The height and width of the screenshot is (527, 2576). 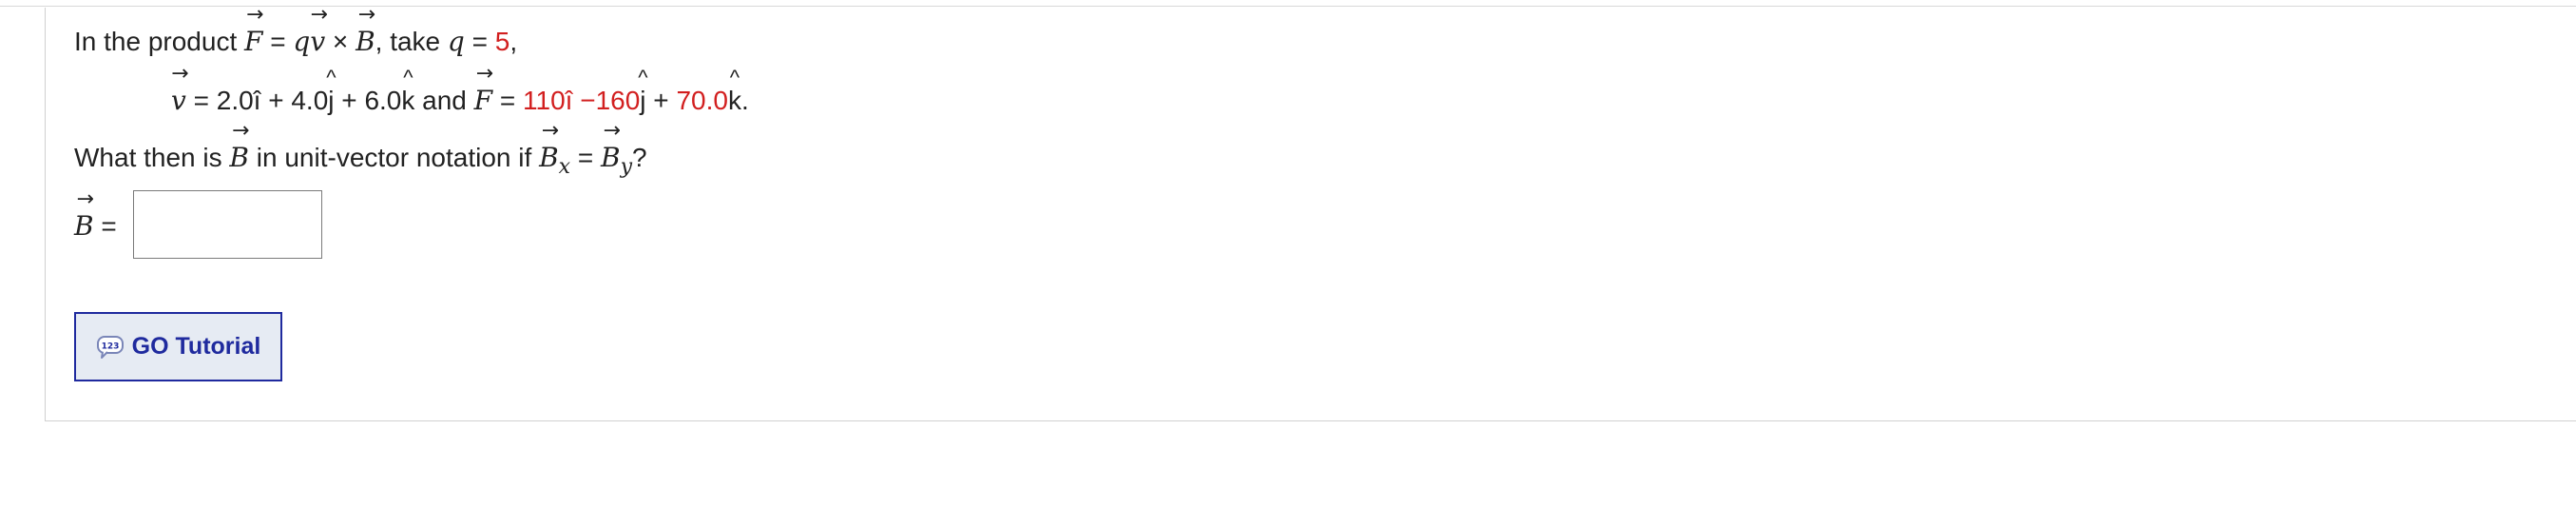 What do you see at coordinates (1288, 4) in the screenshot?
I see `top-divider` at bounding box center [1288, 4].